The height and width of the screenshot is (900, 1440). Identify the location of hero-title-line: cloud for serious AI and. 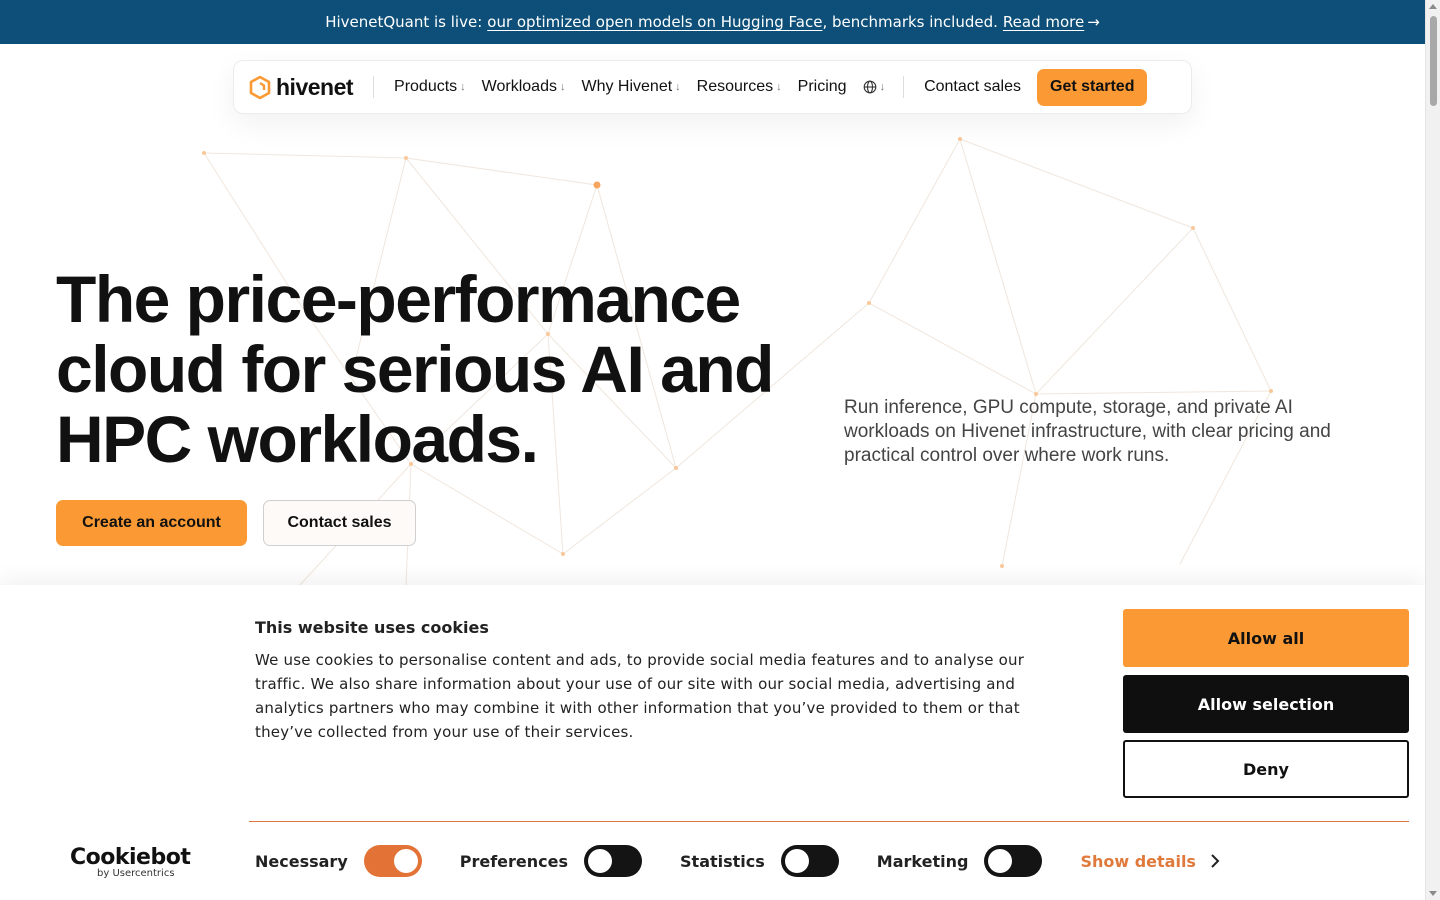
(415, 369).